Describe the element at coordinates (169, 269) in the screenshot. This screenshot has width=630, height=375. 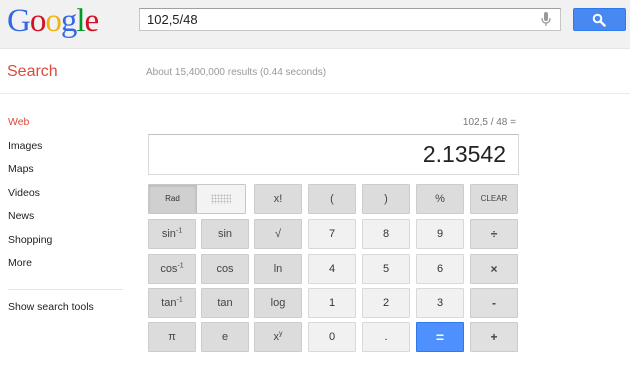
I see `arccos-label: cos` at that location.